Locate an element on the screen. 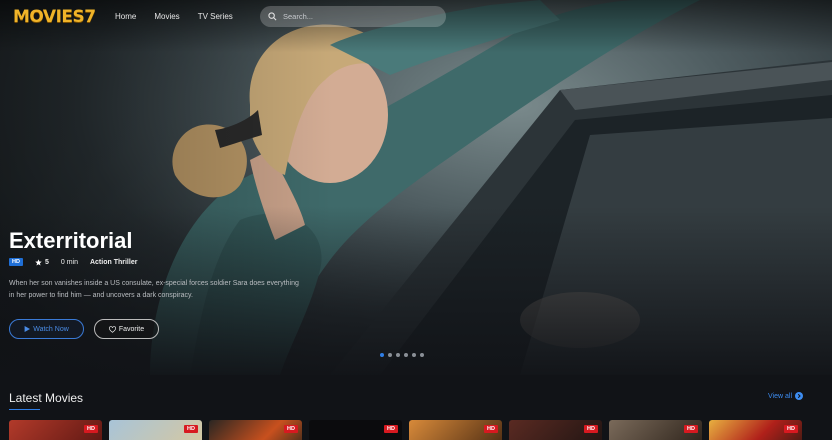  latest-movies-title: Latest Movies is located at coordinates (46, 398).